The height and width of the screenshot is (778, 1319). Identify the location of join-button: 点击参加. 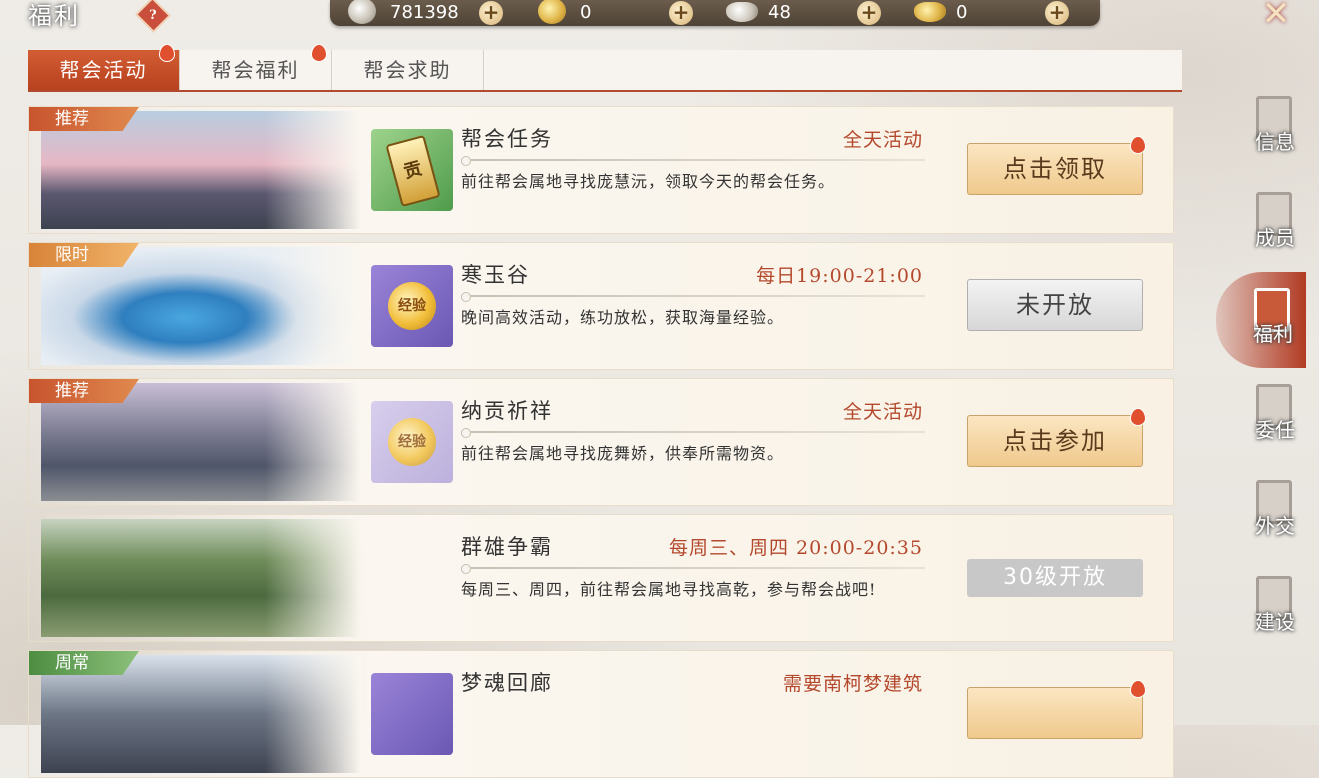
(1056, 437).